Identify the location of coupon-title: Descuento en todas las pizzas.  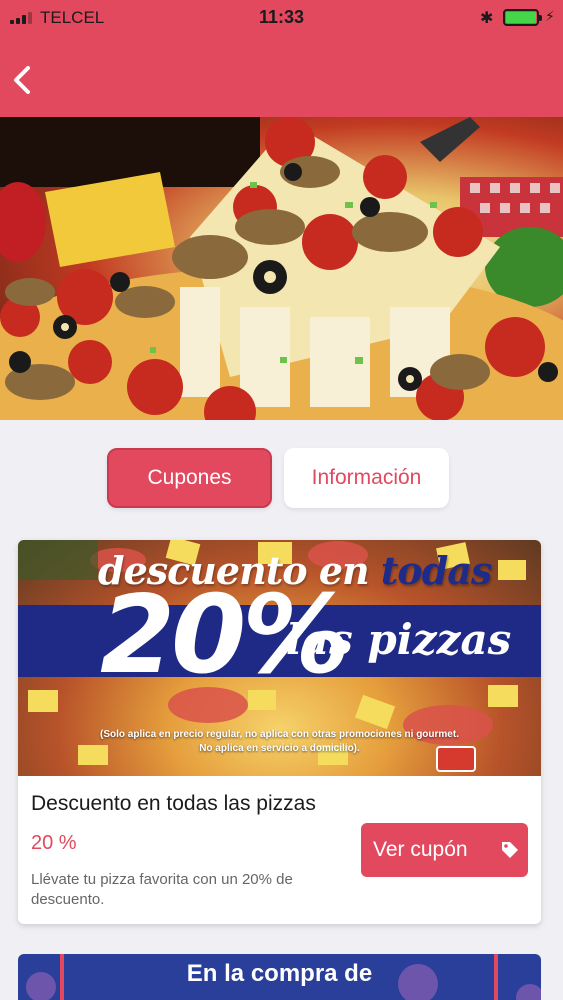
(173, 803).